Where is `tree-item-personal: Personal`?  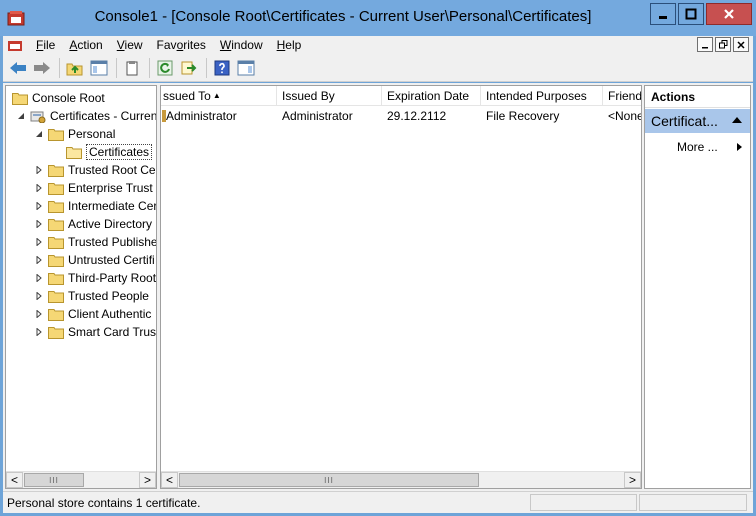 tree-item-personal: Personal is located at coordinates (74, 134).